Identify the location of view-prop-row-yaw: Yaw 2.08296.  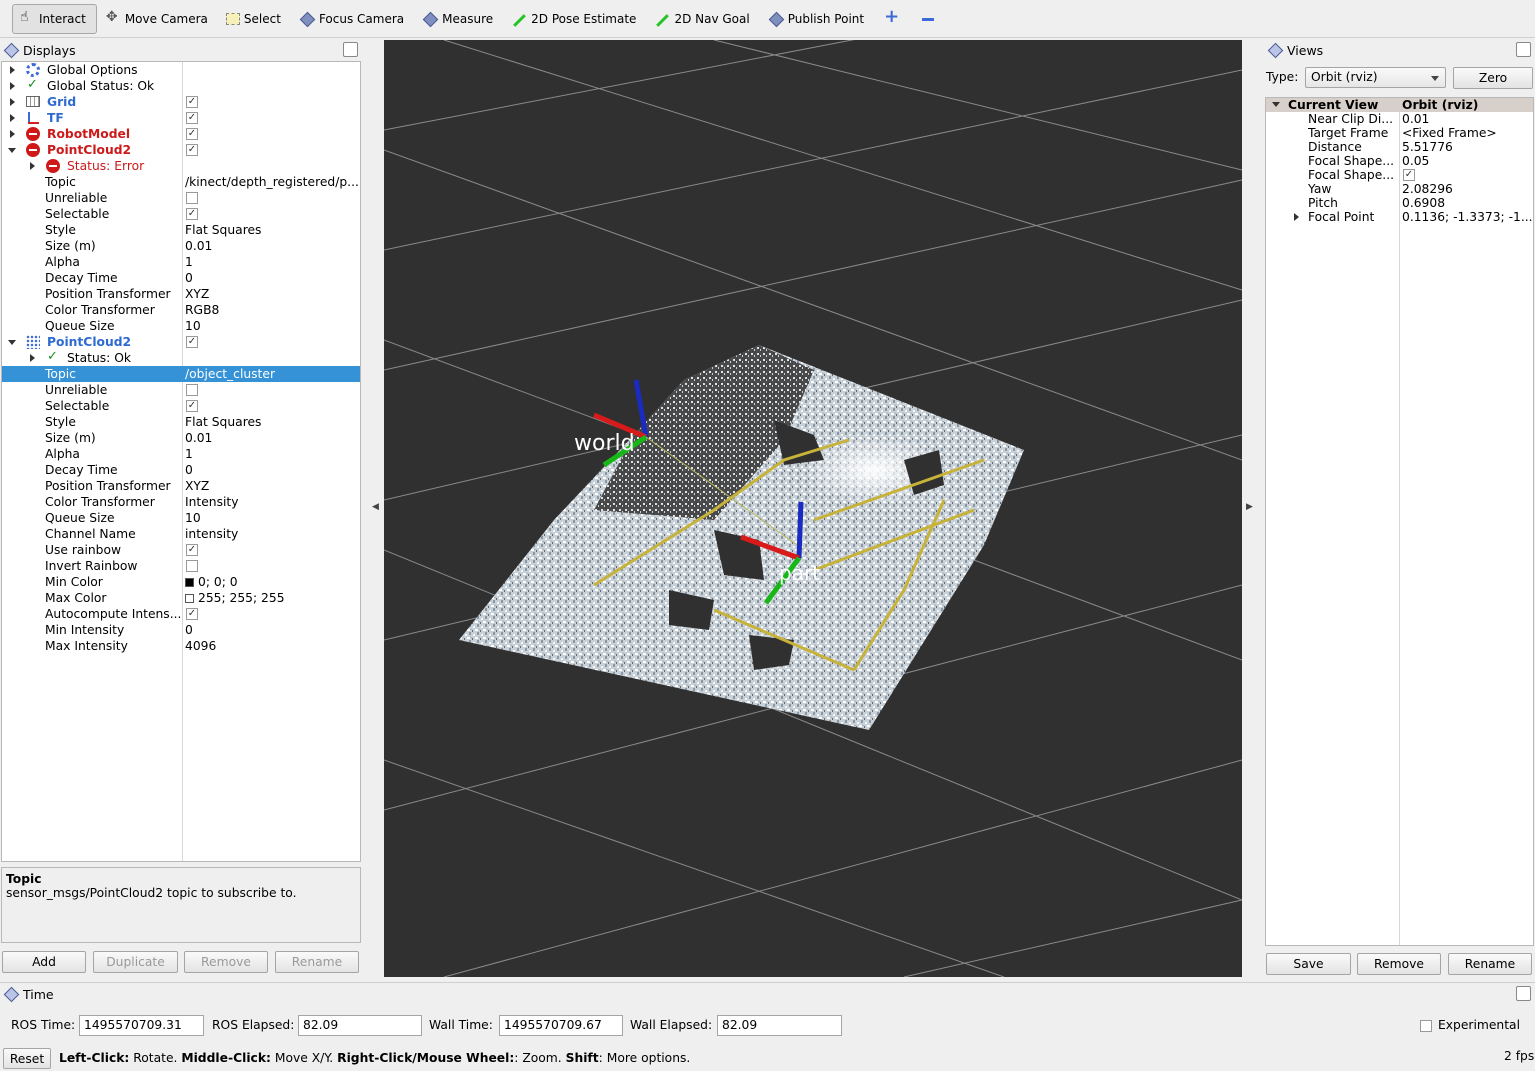
(1399, 189).